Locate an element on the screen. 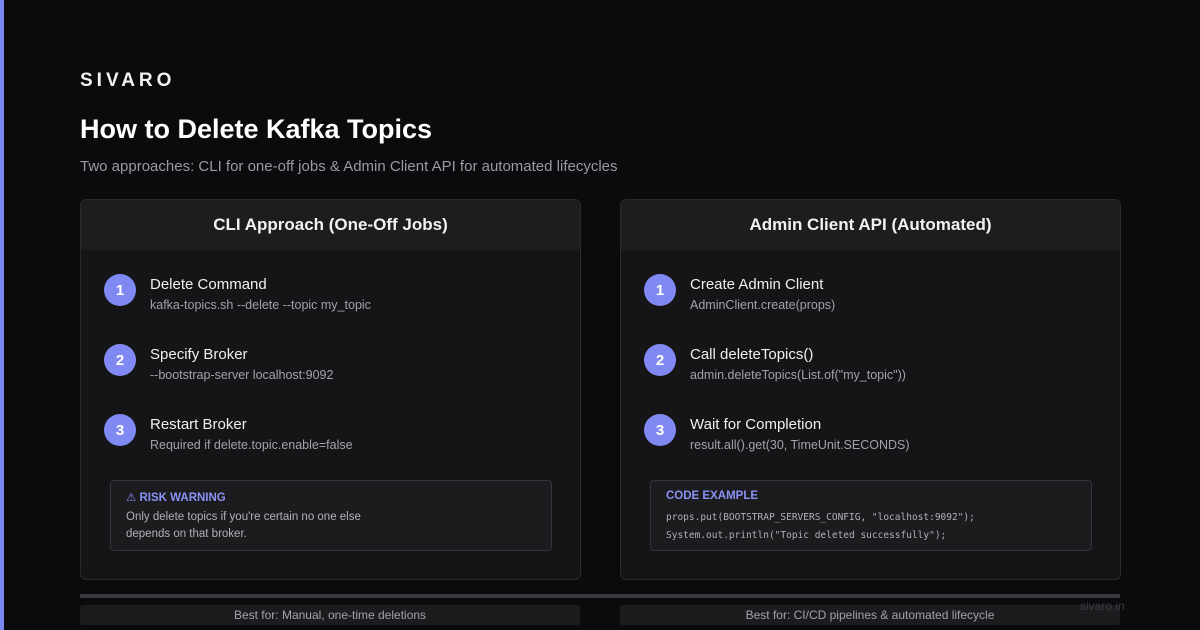 This screenshot has width=1200, height=630. step-description: Required if delete.topic.enable=false is located at coordinates (251, 445).